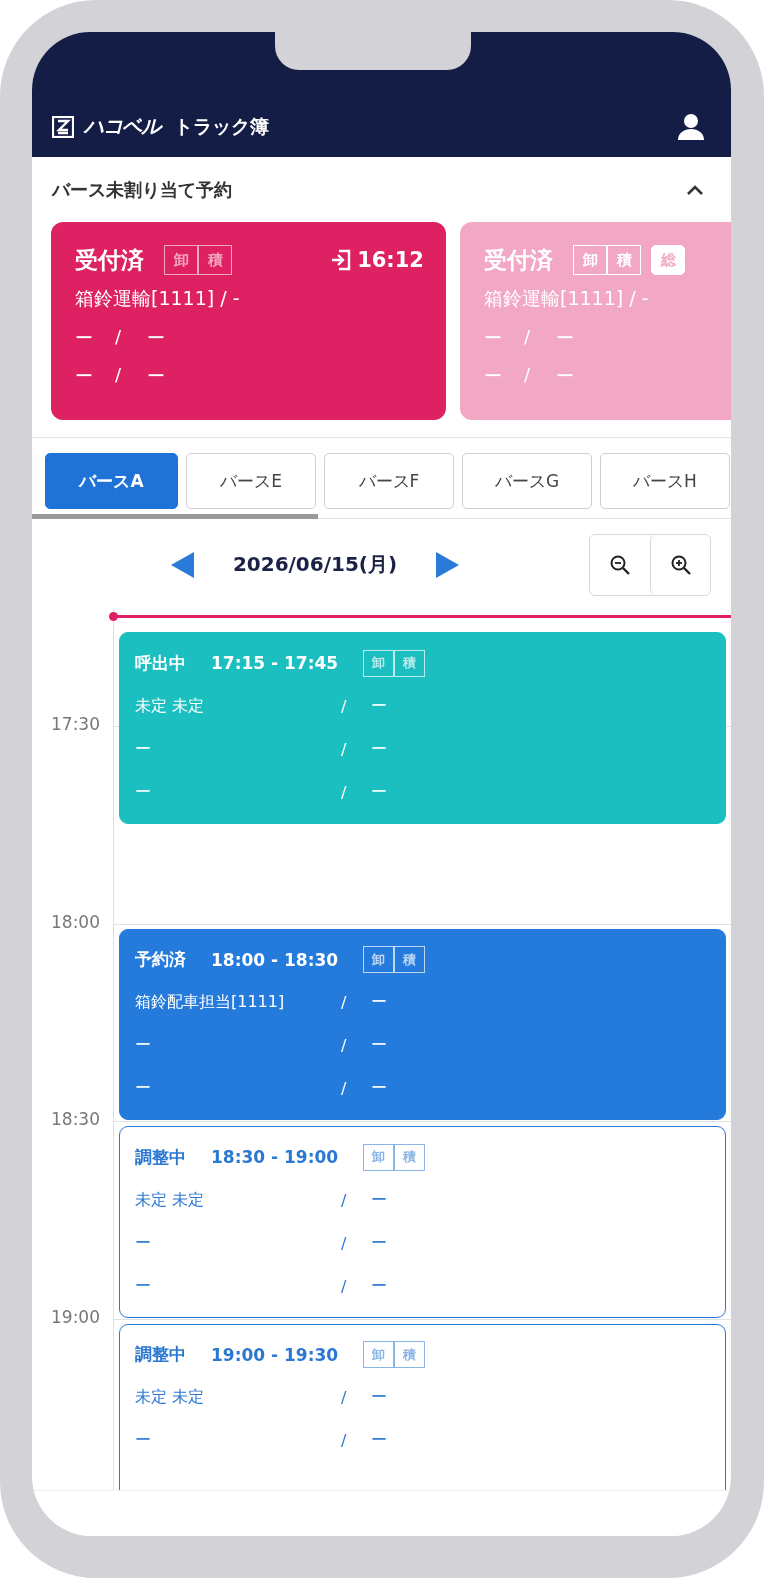 This screenshot has width=764, height=1578. I want to click on logo-icon, so click(63, 126).